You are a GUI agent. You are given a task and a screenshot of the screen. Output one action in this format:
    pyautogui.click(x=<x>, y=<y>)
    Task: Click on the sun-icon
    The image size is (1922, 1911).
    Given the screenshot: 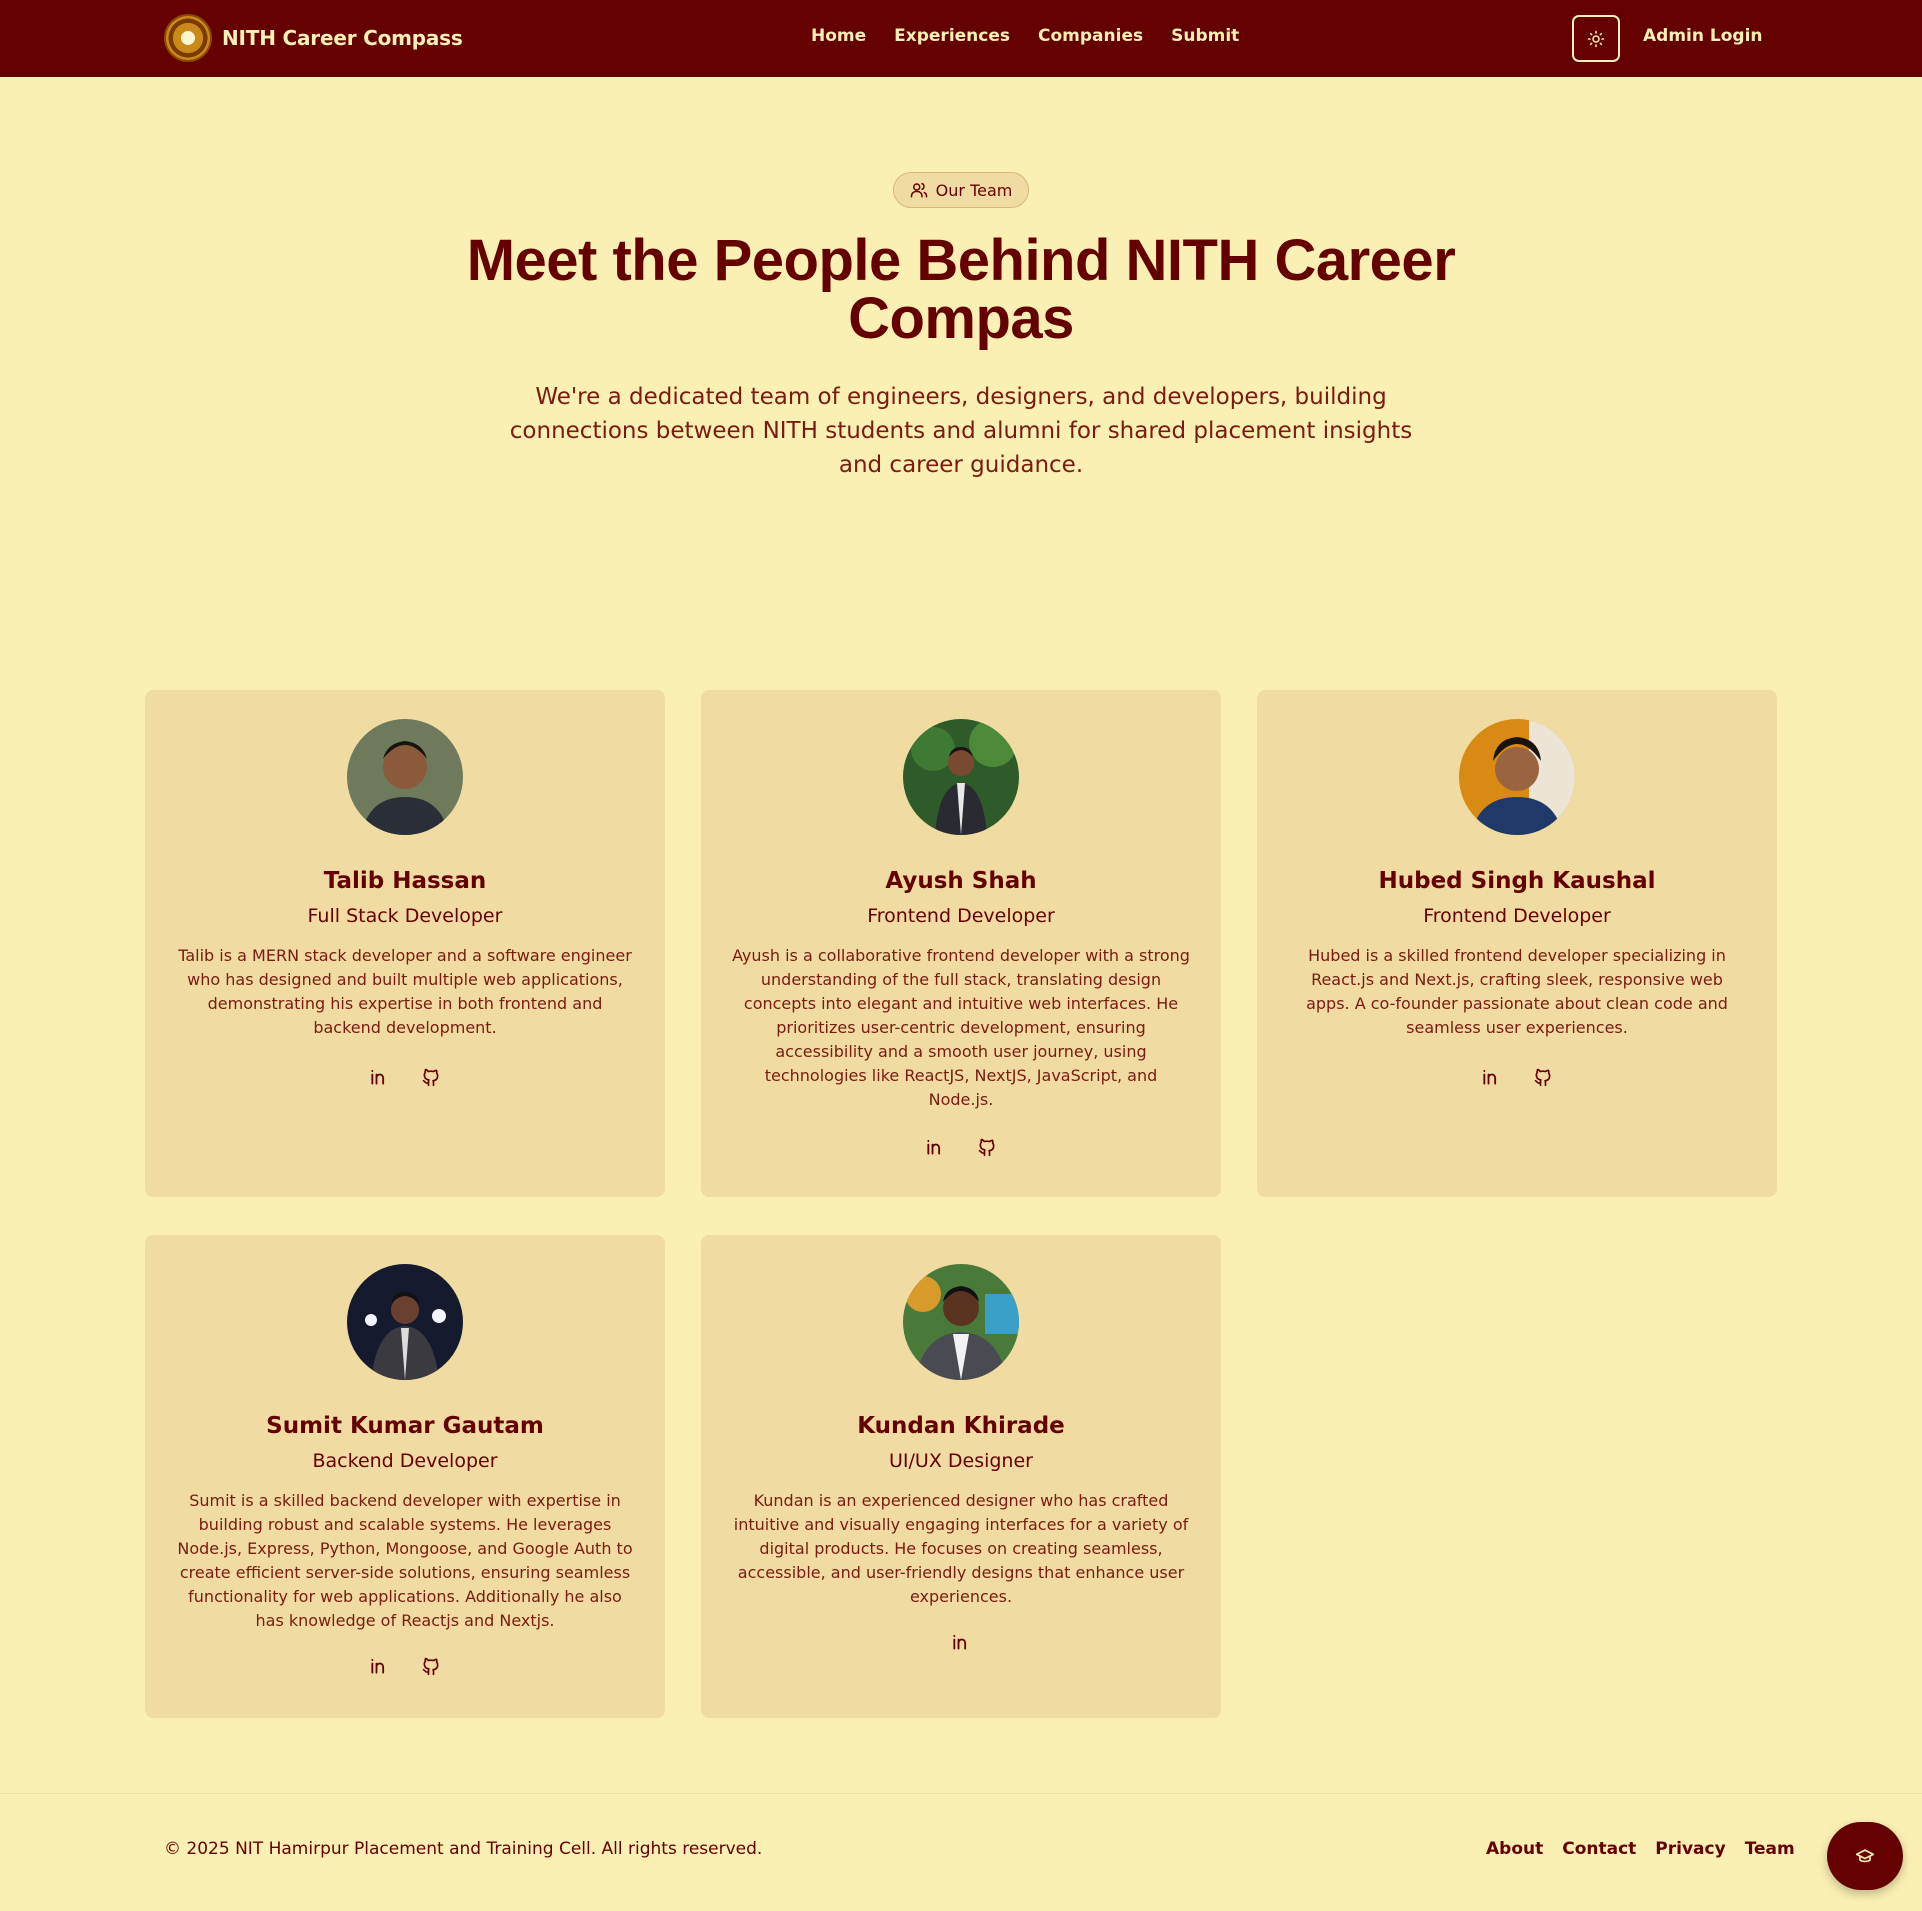 What is the action you would take?
    pyautogui.click(x=1596, y=38)
    